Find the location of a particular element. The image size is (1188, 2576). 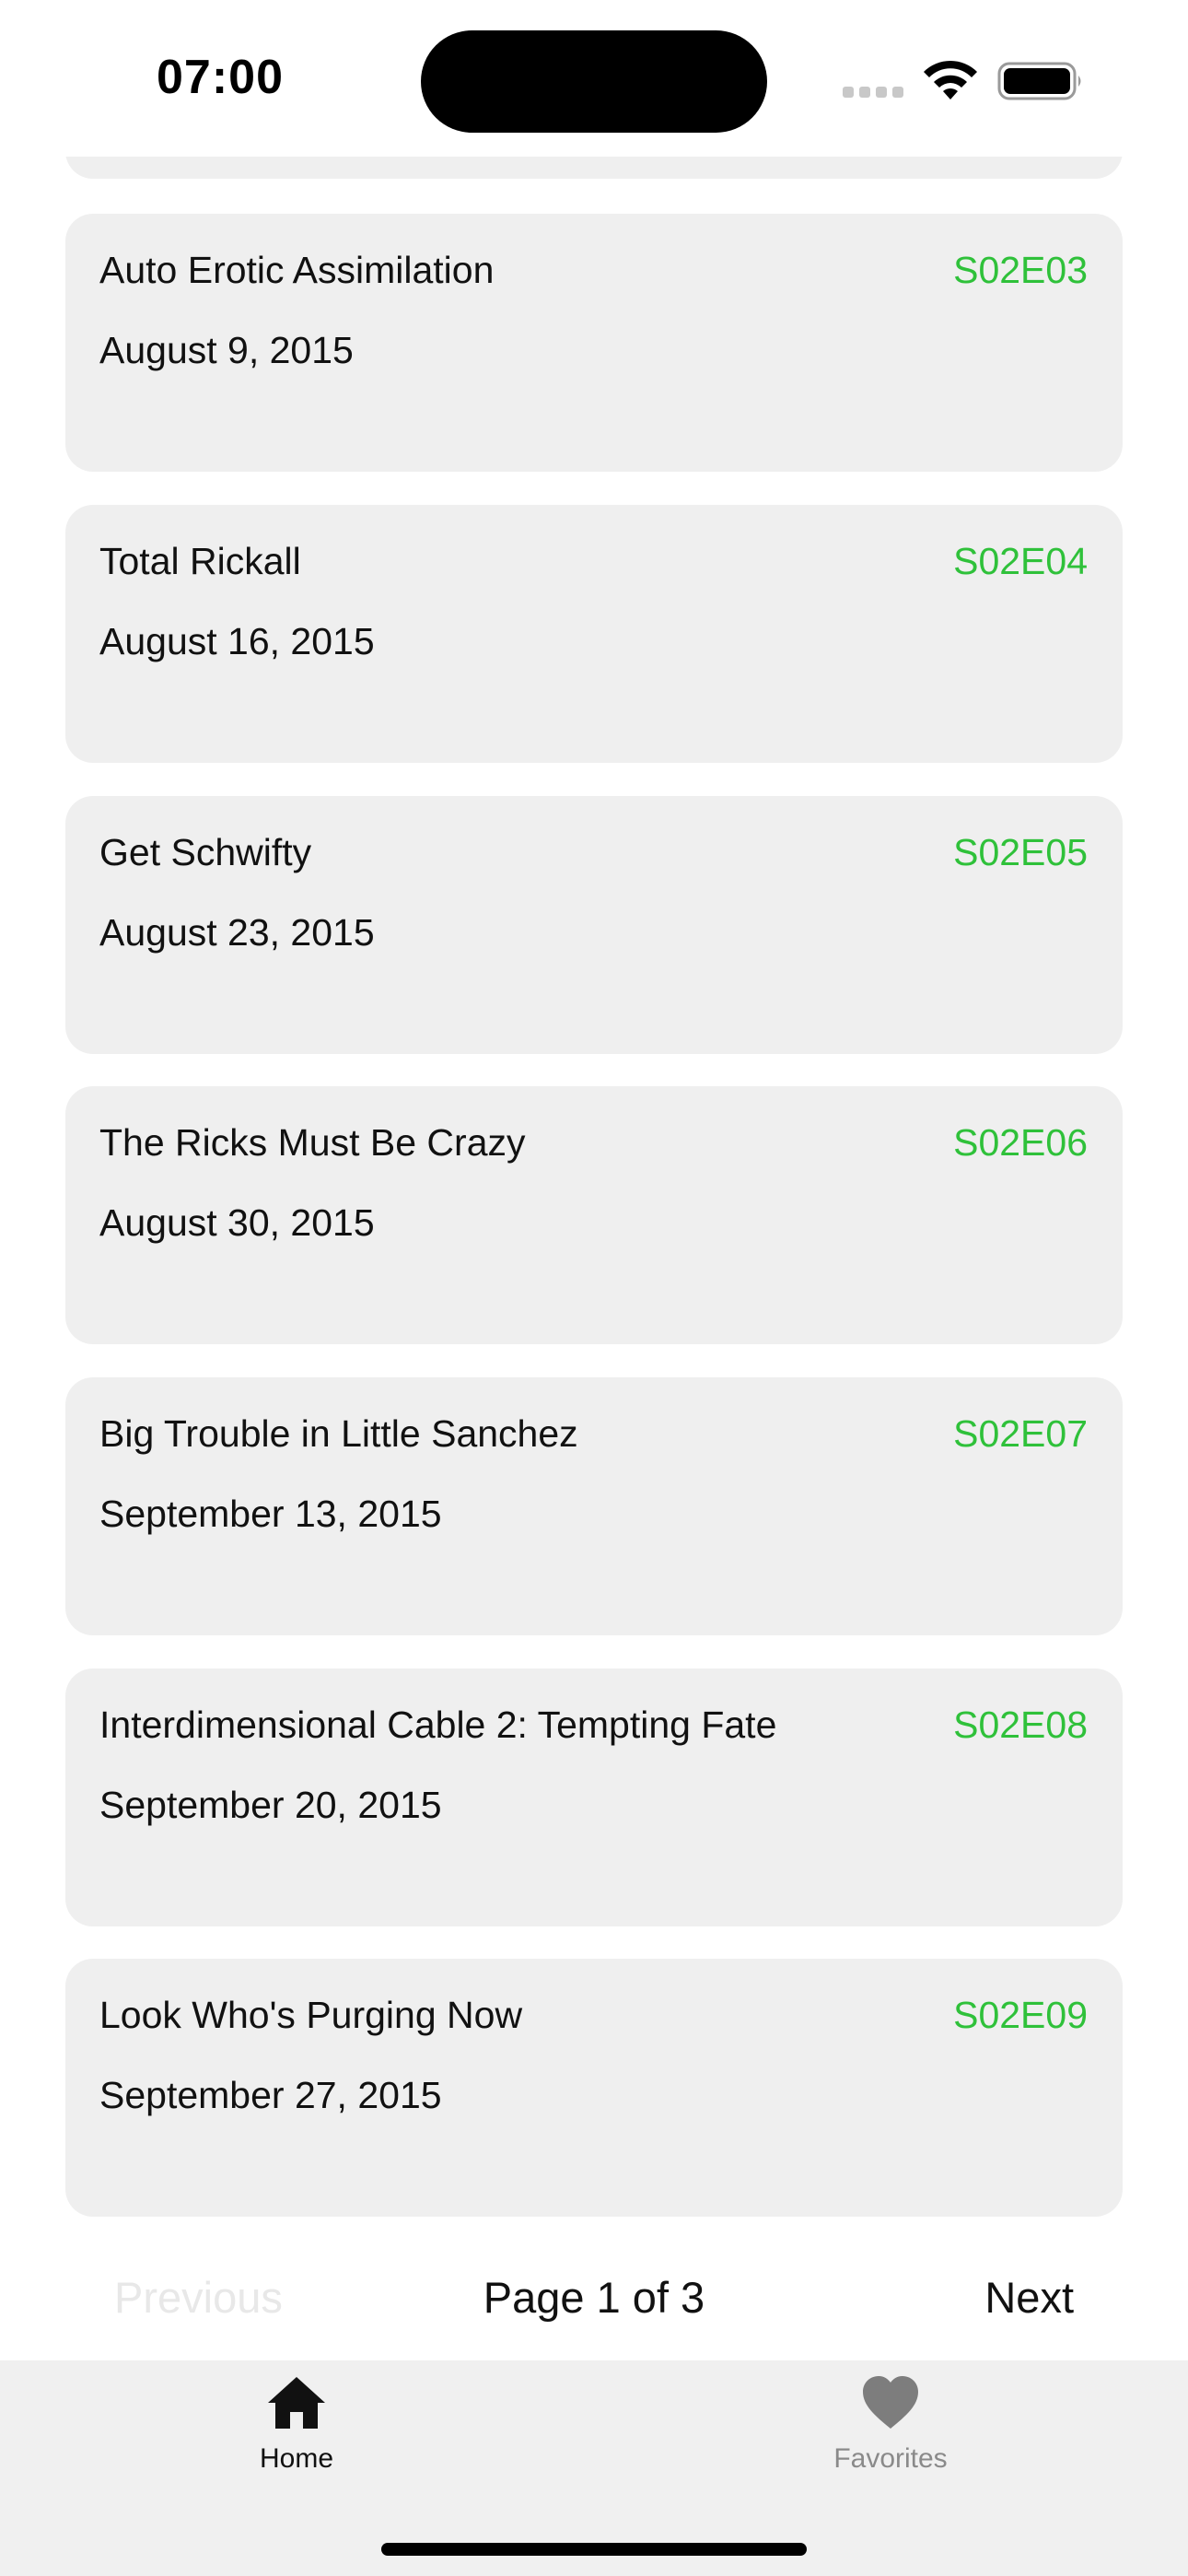

episode-title: Get Schwifty is located at coordinates (205, 852).